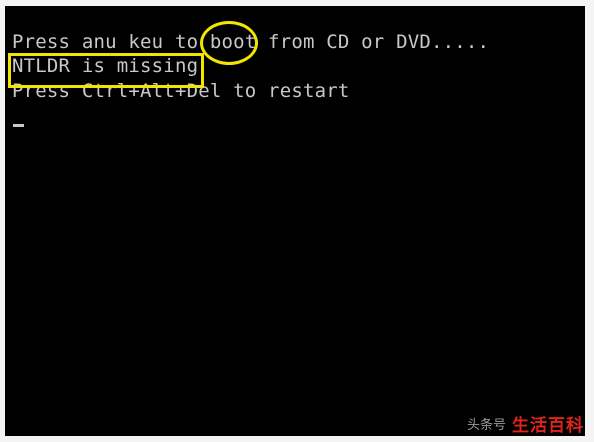  Describe the element at coordinates (106, 70) in the screenshot. I see `error-highlight-box` at that location.